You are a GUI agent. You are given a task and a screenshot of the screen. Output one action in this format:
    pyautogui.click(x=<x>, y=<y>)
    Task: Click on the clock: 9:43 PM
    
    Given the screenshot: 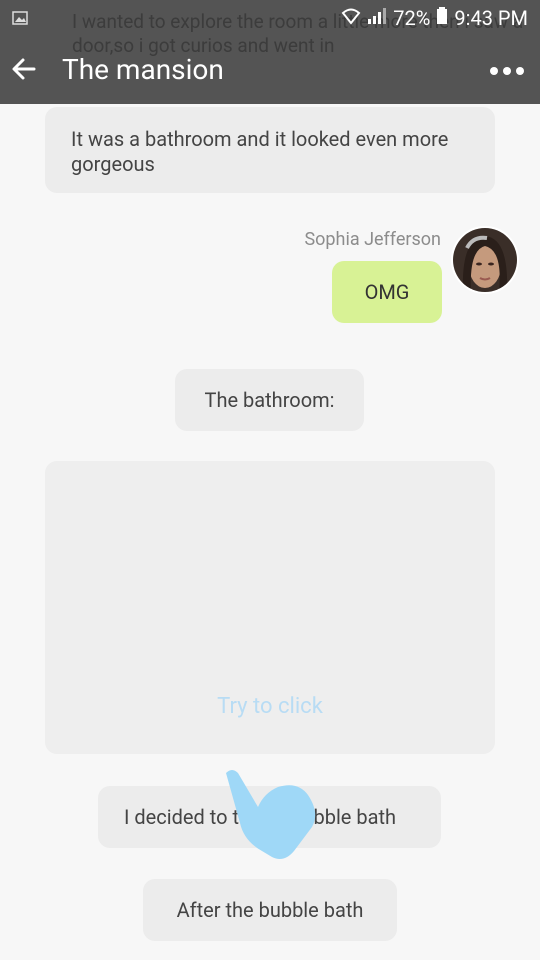 What is the action you would take?
    pyautogui.click(x=491, y=18)
    